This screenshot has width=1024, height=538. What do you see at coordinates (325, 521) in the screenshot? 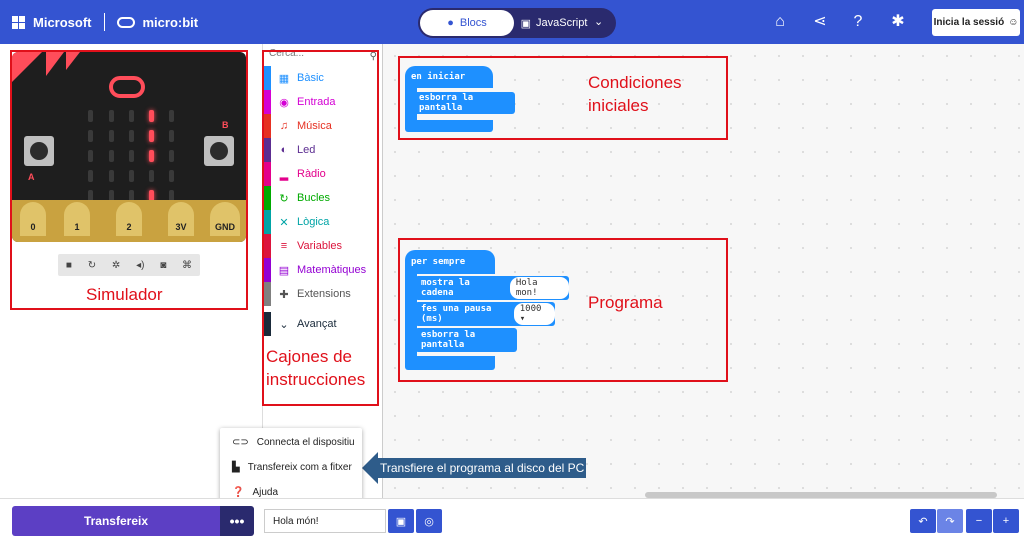
I see `project-name-input` at bounding box center [325, 521].